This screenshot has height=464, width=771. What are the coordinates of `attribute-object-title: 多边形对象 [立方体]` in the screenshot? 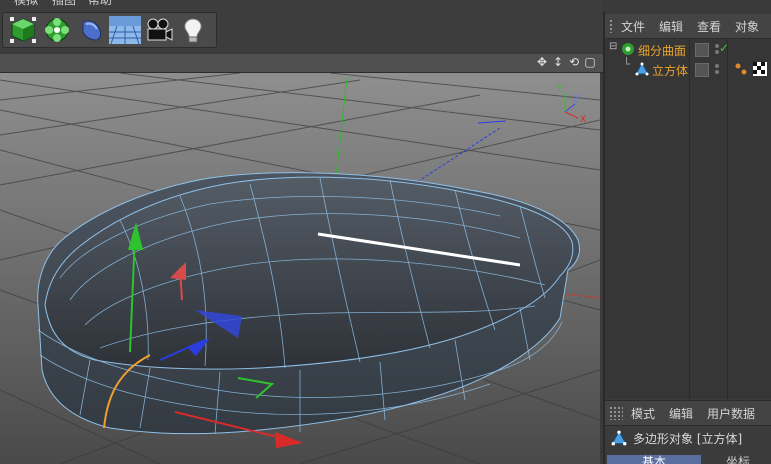 It's located at (688, 438).